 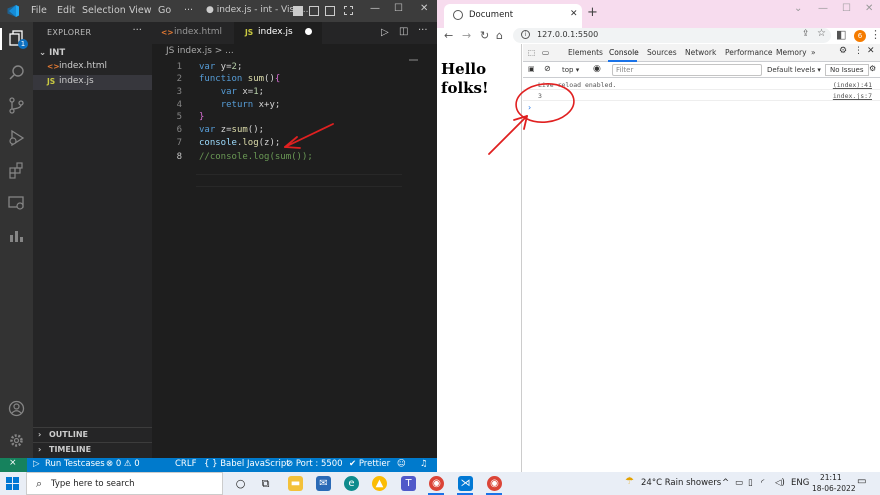 What do you see at coordinates (16, 105) in the screenshot?
I see `source-control-icon` at bounding box center [16, 105].